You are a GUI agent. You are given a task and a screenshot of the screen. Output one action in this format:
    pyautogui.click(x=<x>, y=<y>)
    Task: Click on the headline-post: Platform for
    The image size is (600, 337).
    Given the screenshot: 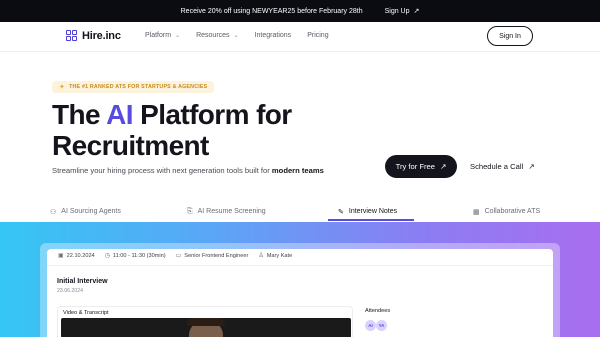 What is the action you would take?
    pyautogui.click(x=212, y=114)
    